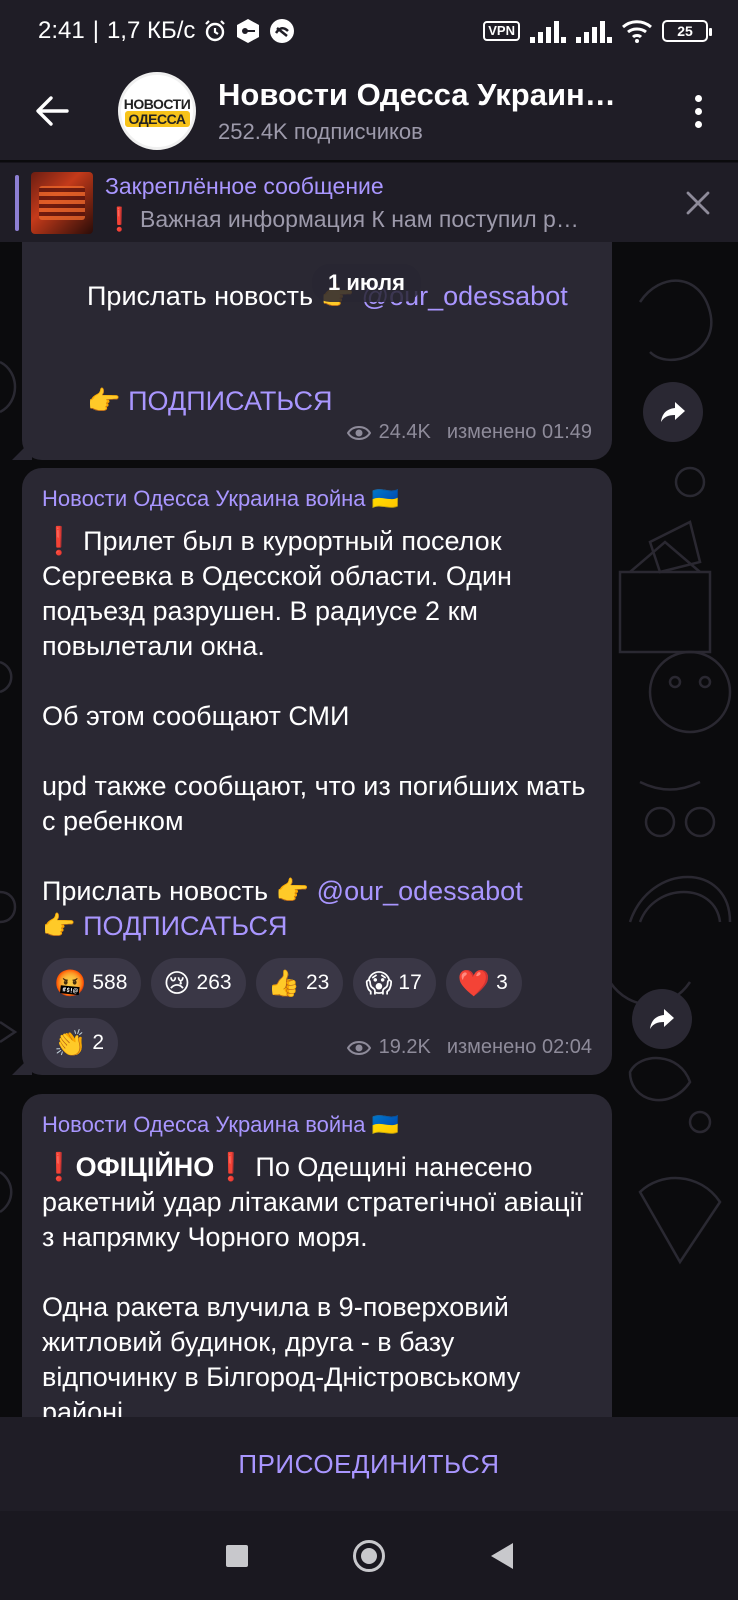  What do you see at coordinates (214, 982) in the screenshot?
I see `reaction-count: 263` at bounding box center [214, 982].